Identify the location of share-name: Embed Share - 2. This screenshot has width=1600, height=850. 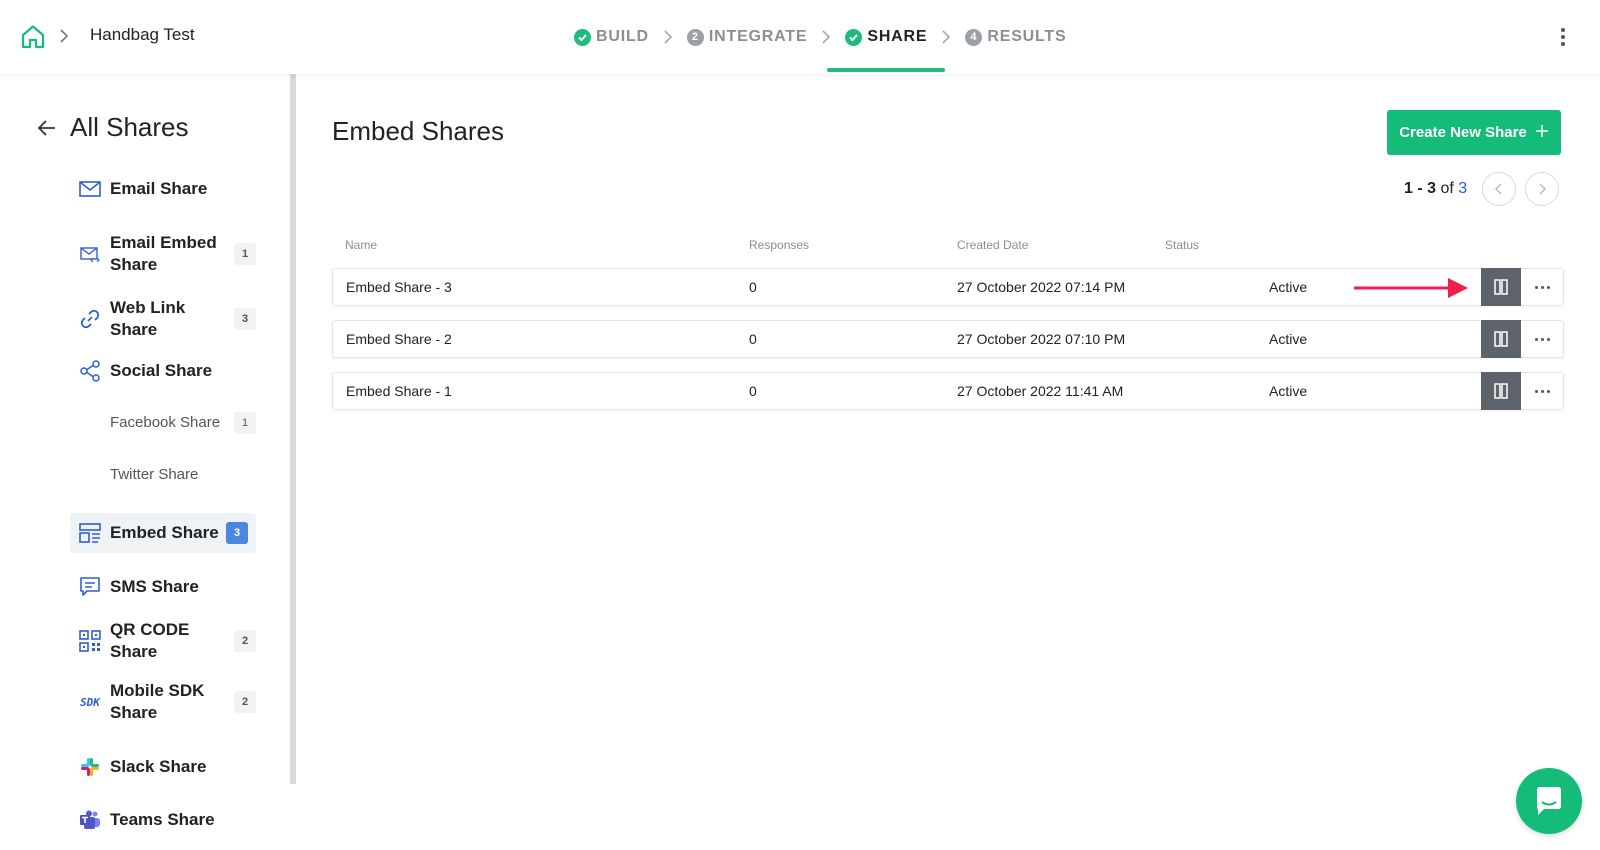
(399, 339).